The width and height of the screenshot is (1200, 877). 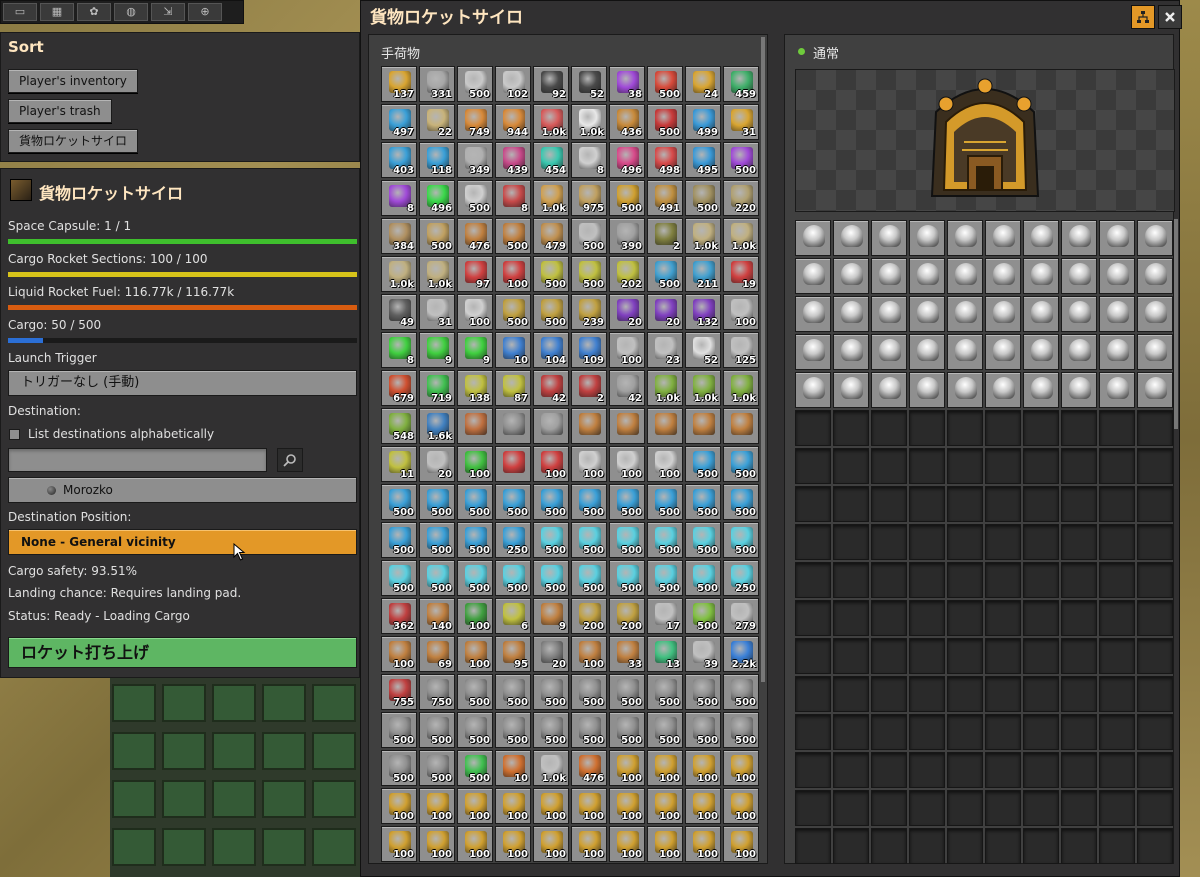 What do you see at coordinates (399, 236) in the screenshot?
I see `inventory-slot: 384` at bounding box center [399, 236].